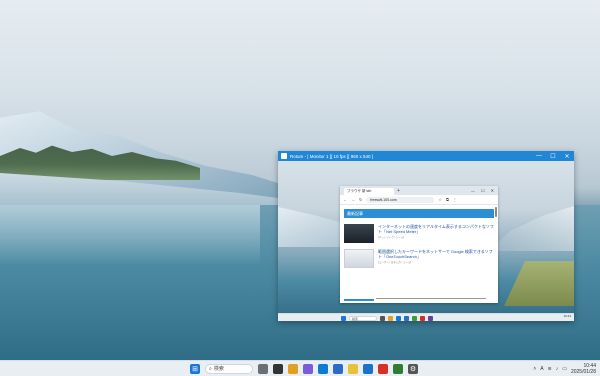 This screenshot has height=376, width=600. I want to click on language-indicator: A, so click(541, 369).